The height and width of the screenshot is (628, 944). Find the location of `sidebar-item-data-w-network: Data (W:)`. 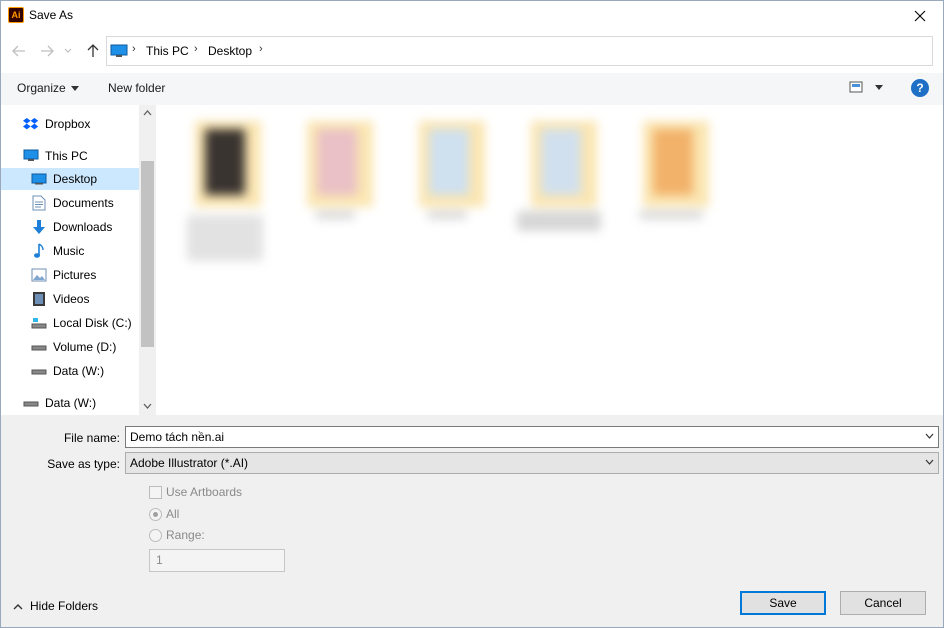

sidebar-item-data-w-network: Data (W:) is located at coordinates (70, 403).